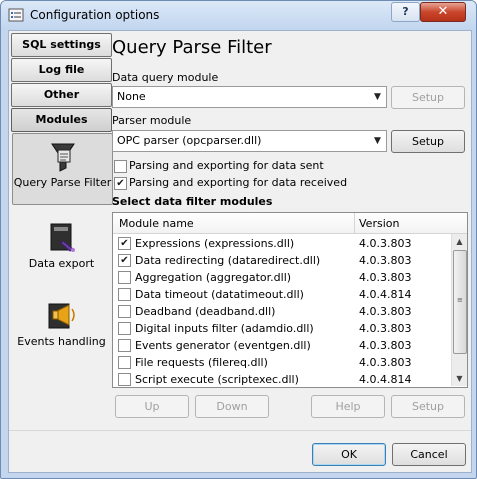 The height and width of the screenshot is (479, 477). What do you see at coordinates (120, 166) in the screenshot?
I see `parse-data-sent-checkbox` at bounding box center [120, 166].